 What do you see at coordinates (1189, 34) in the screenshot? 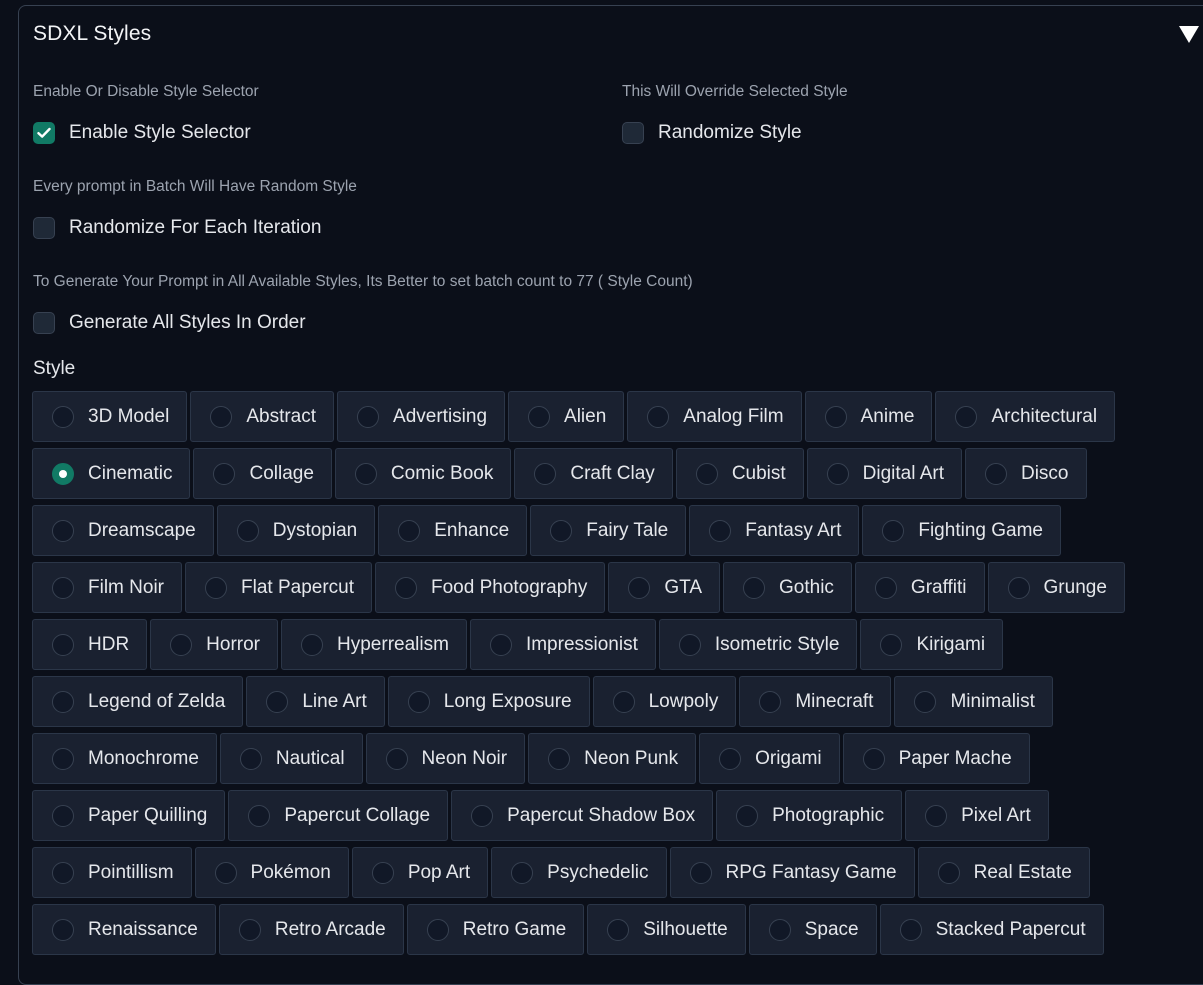
I see `collapse-triangle-icon` at bounding box center [1189, 34].